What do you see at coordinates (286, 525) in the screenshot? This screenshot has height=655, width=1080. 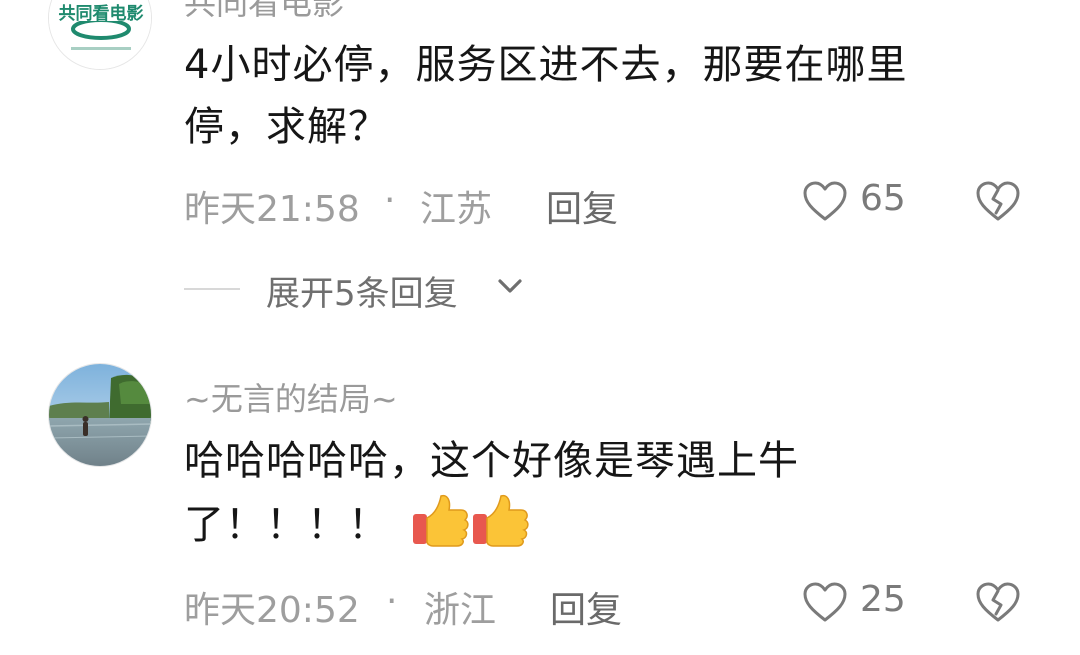 I see `comment-text-line-2: 了！！！！` at bounding box center [286, 525].